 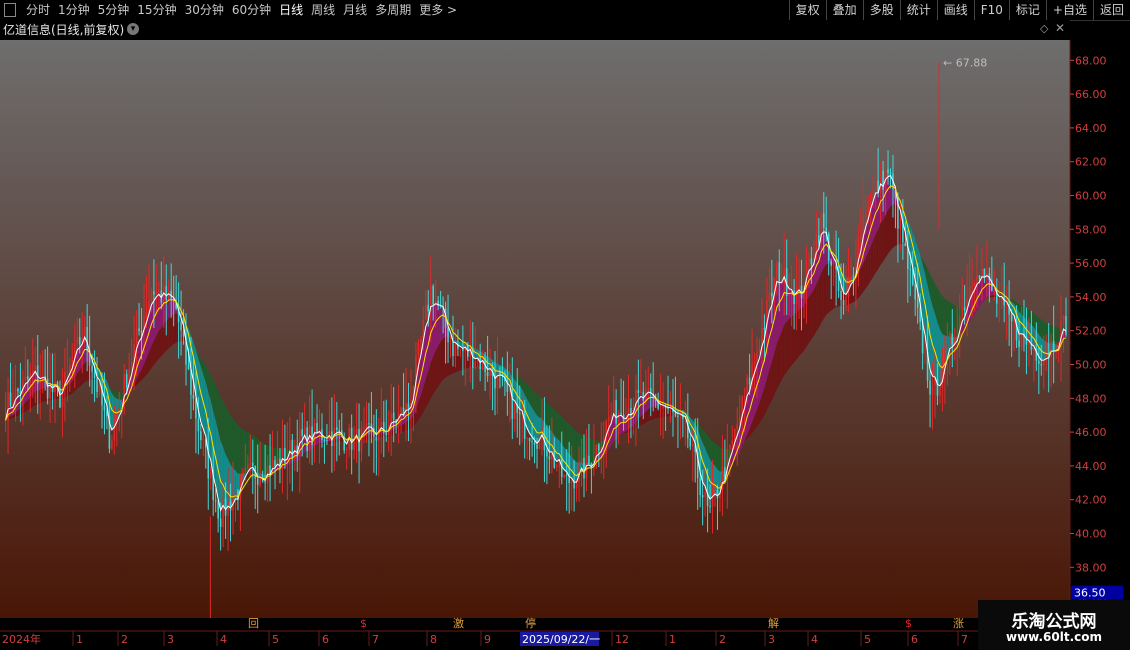 What do you see at coordinates (1091, 297) in the screenshot?
I see `price-tick-label: 54.00` at bounding box center [1091, 297].